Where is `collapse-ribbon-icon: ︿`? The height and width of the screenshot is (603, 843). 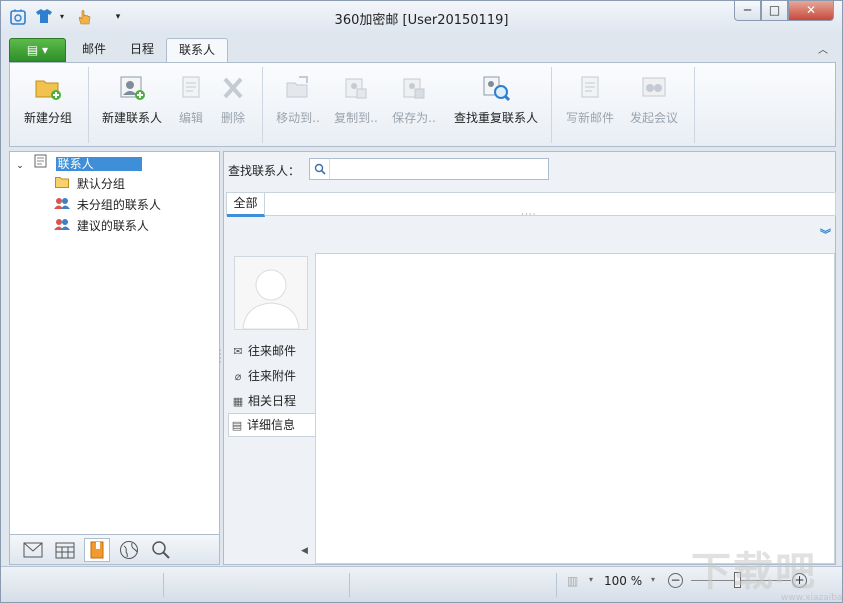
collapse-ribbon-icon: ︿ is located at coordinates (823, 48).